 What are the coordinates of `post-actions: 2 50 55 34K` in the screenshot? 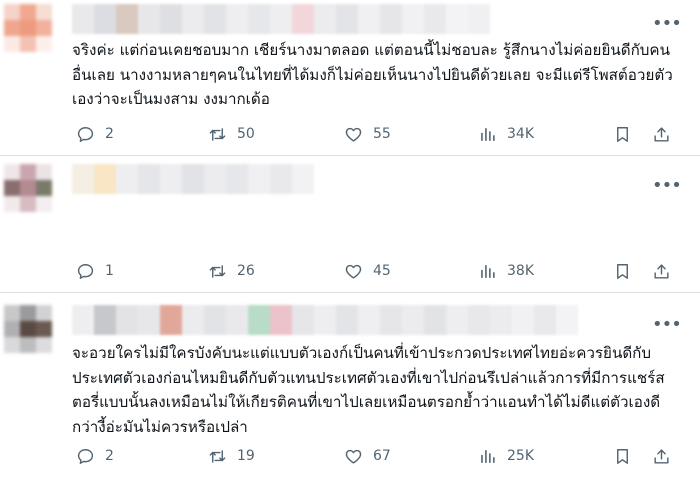 It's located at (376, 134).